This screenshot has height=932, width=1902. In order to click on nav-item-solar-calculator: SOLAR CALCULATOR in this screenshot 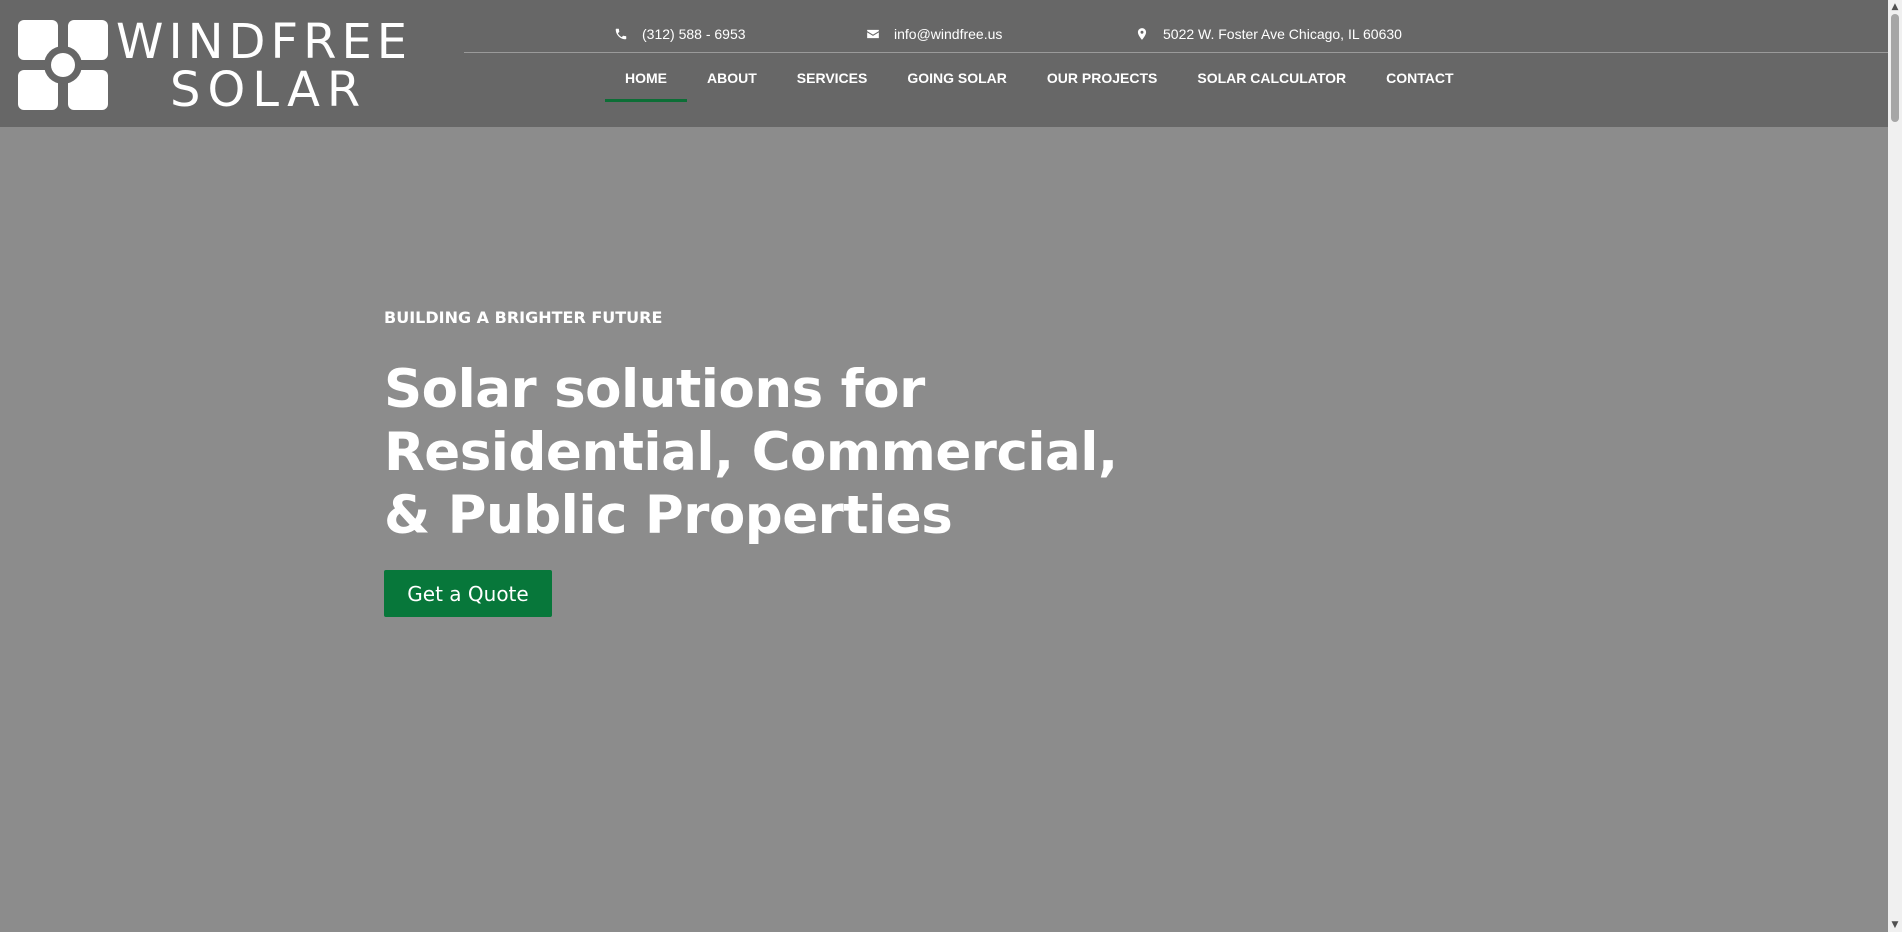, I will do `click(1271, 84)`.